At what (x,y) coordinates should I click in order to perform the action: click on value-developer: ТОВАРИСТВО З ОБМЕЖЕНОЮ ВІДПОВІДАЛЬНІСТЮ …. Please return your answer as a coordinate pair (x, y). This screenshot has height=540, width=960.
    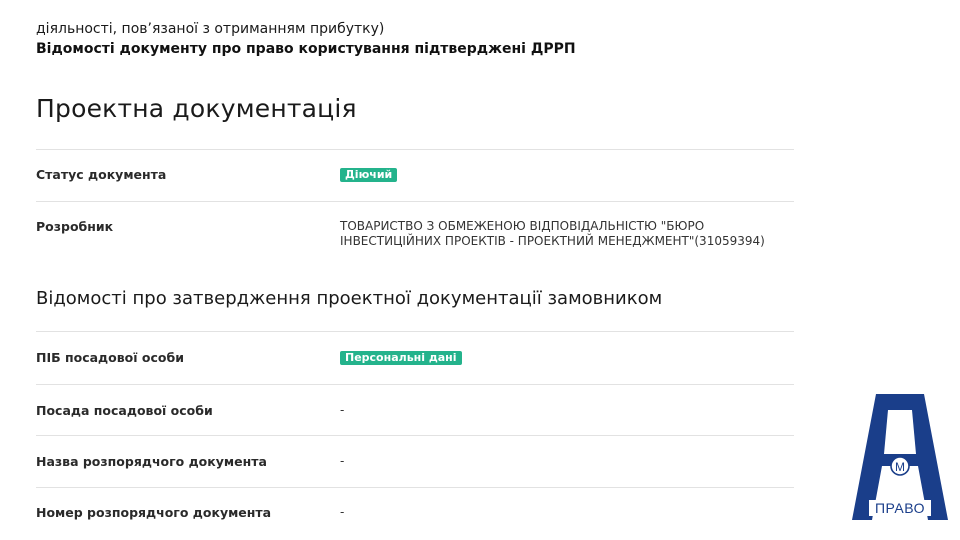
    Looking at the image, I should click on (560, 234).